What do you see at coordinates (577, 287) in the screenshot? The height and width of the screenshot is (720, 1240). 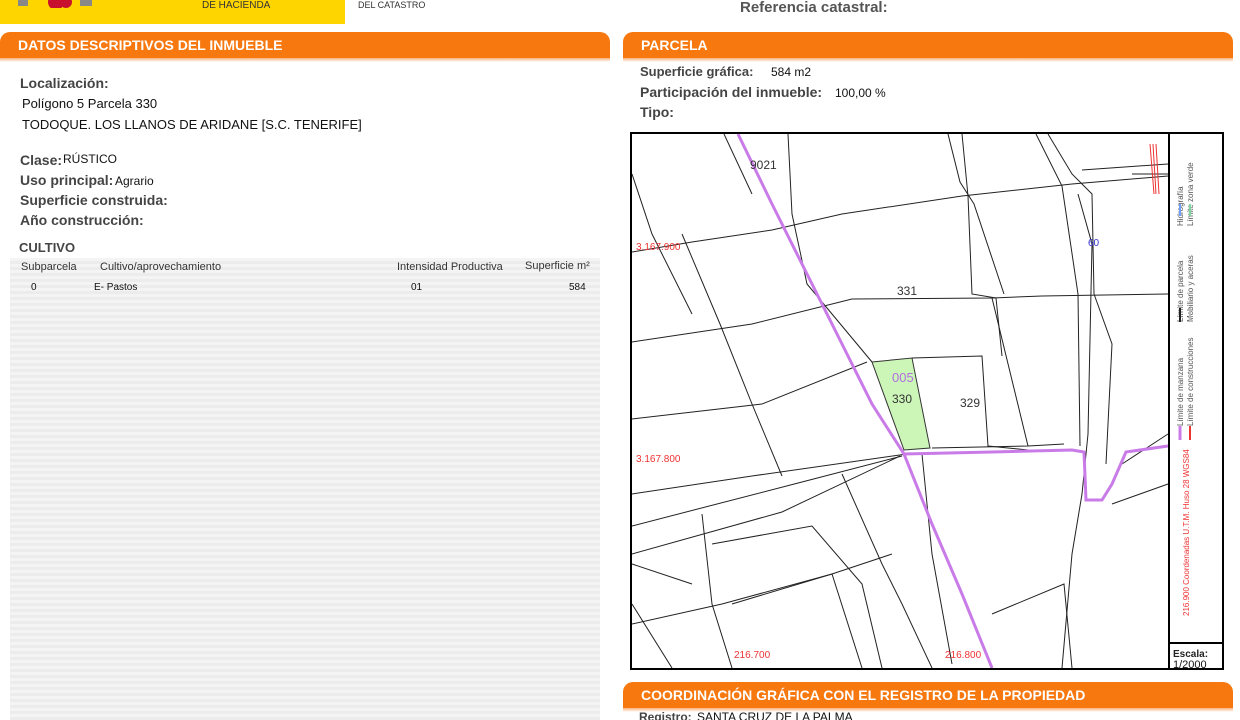 I see `cell-superficie: 584` at bounding box center [577, 287].